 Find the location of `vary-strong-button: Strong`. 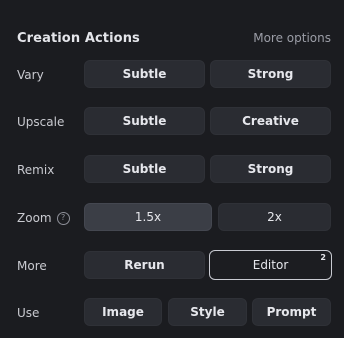

vary-strong-button: Strong is located at coordinates (270, 74).